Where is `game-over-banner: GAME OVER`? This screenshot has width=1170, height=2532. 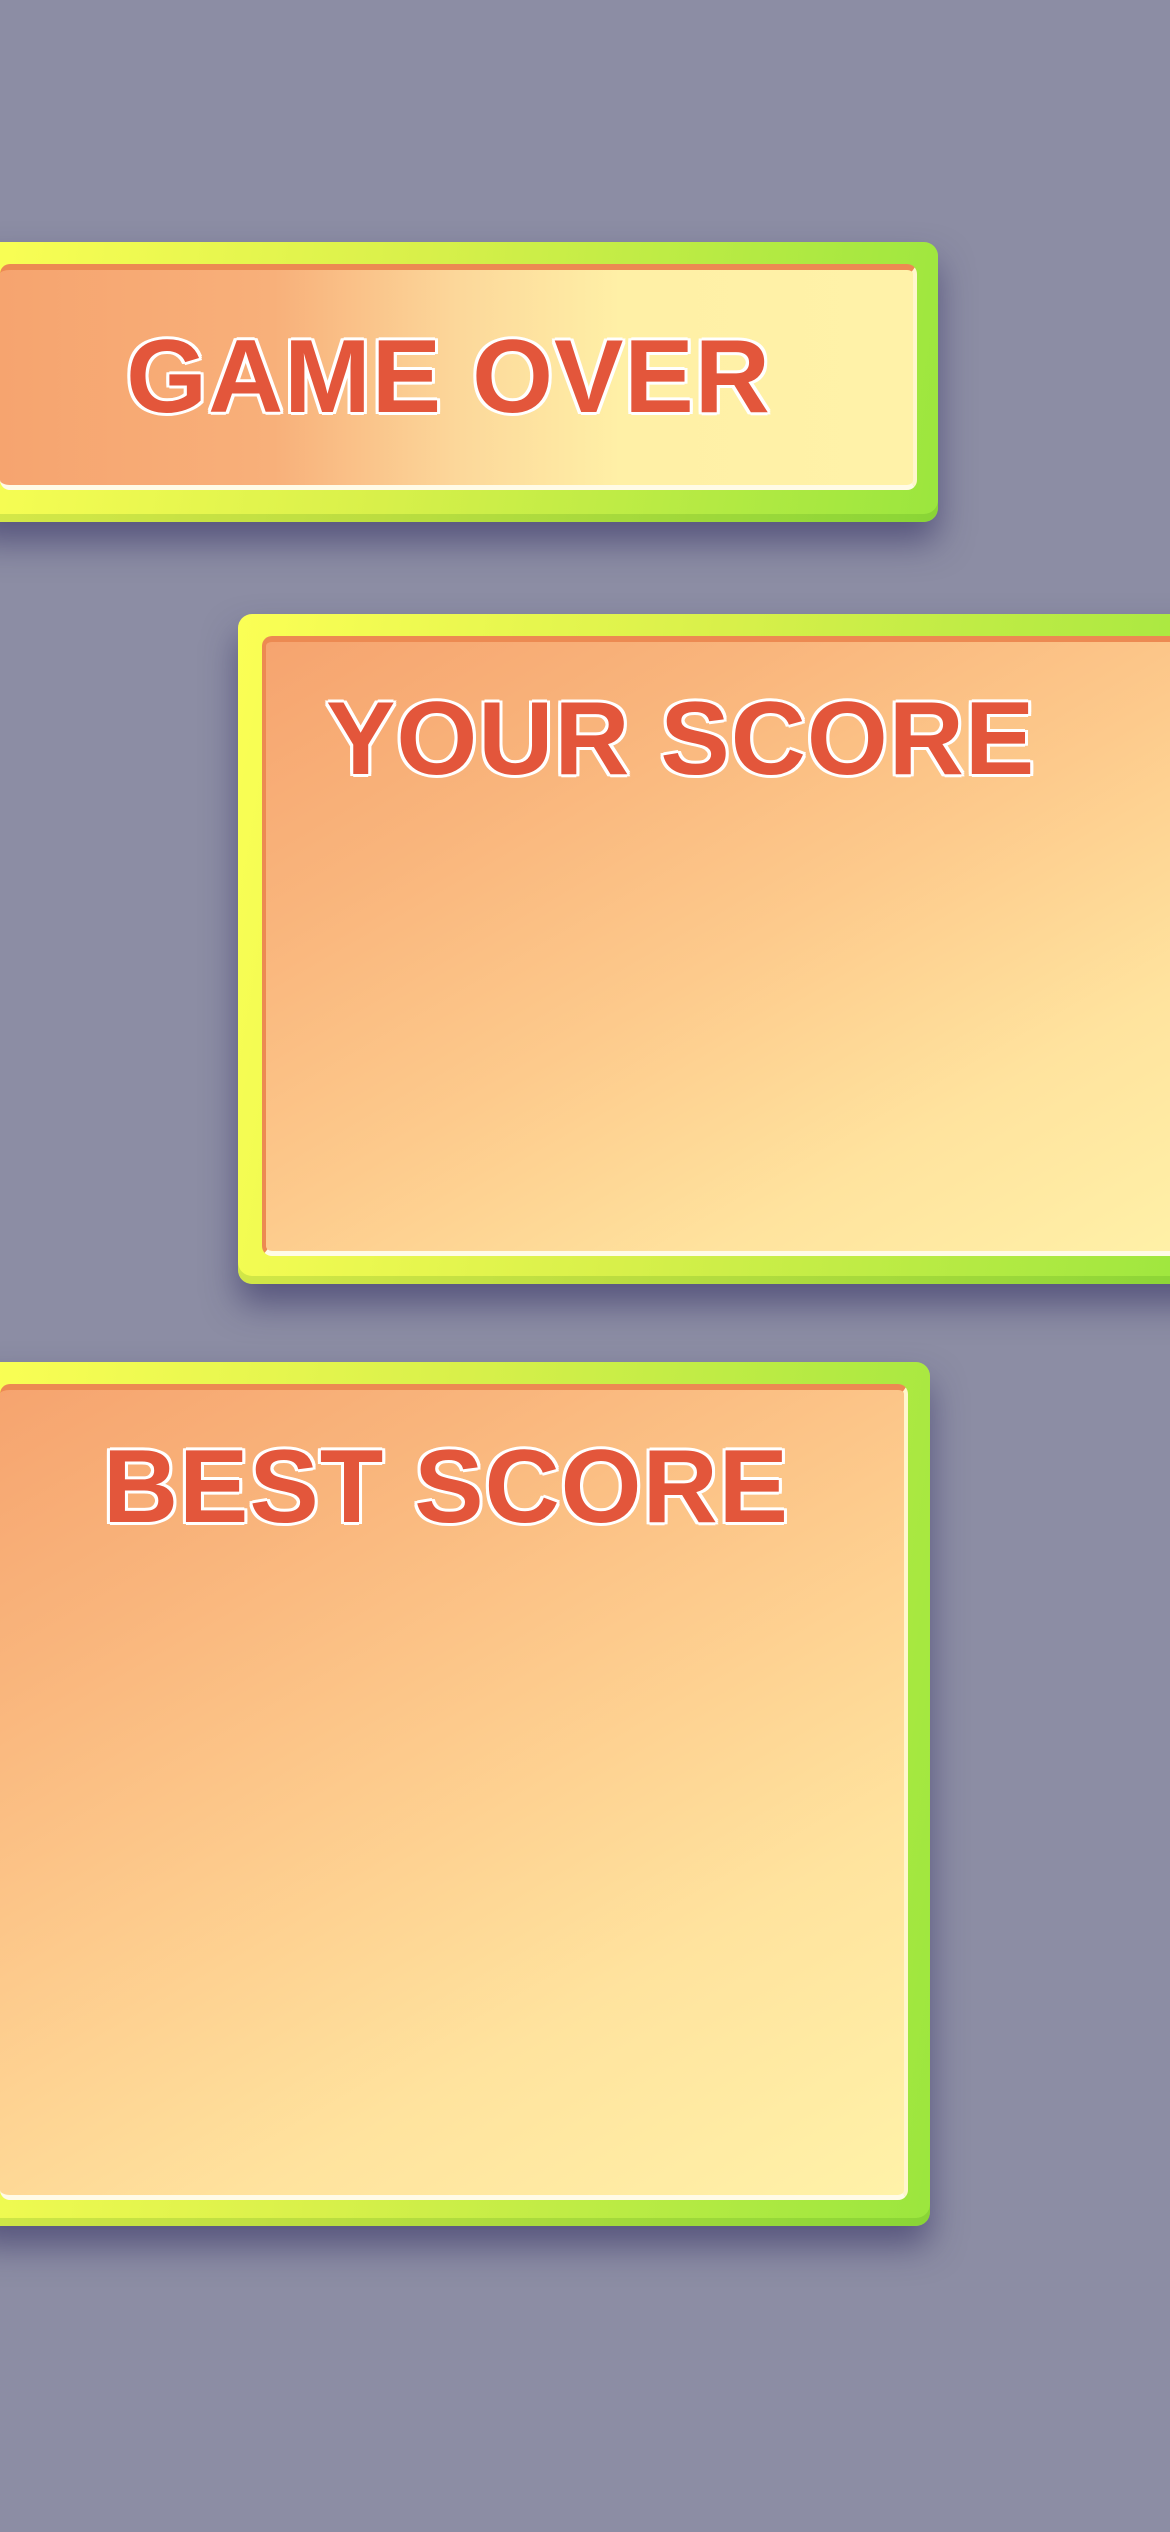 game-over-banner: GAME OVER is located at coordinates (469, 382).